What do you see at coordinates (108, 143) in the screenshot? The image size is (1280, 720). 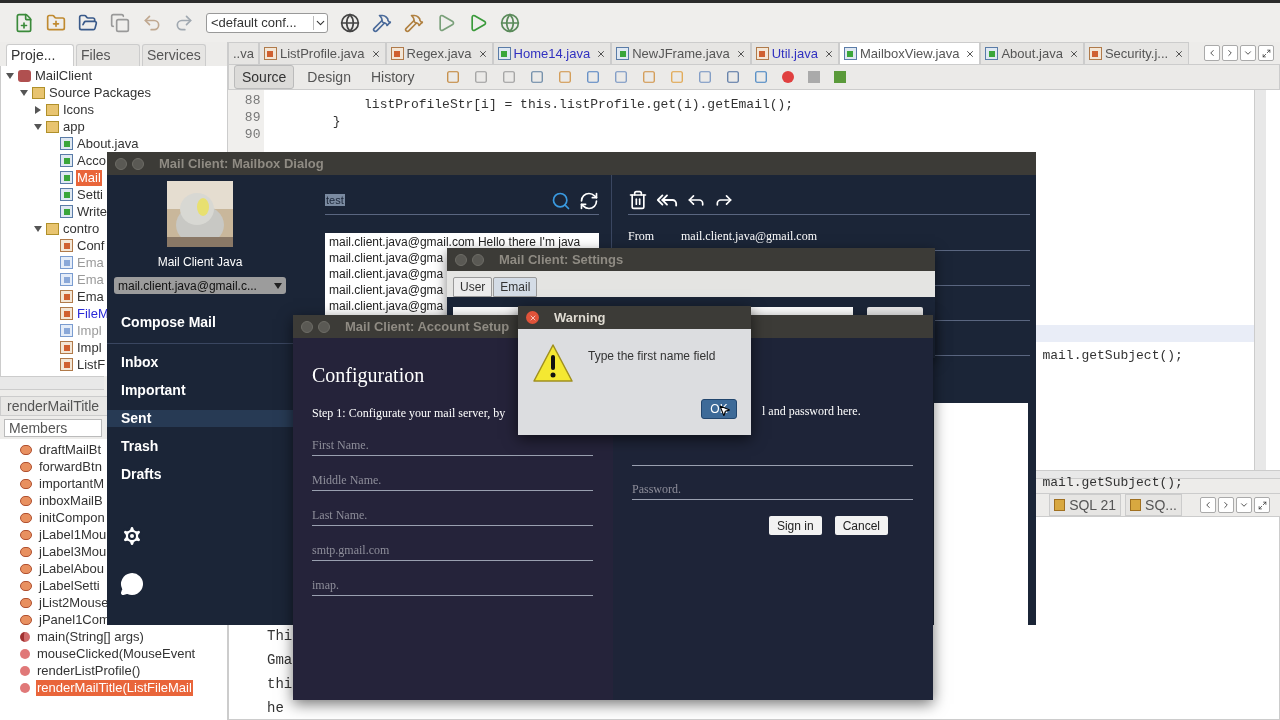 I see `tree-item: About.java` at bounding box center [108, 143].